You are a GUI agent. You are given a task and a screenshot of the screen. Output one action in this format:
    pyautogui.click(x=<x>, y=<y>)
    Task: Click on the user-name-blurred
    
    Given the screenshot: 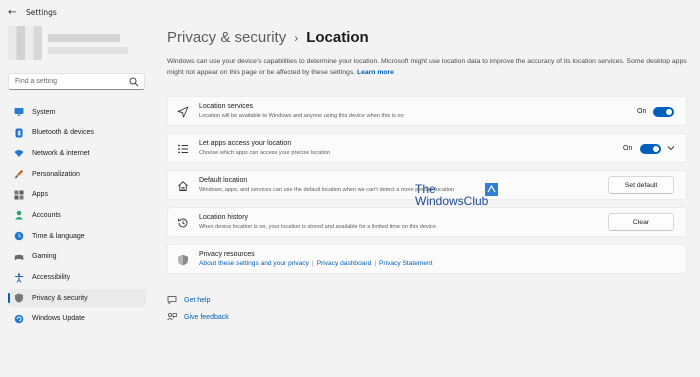 What is the action you would take?
    pyautogui.click(x=84, y=38)
    